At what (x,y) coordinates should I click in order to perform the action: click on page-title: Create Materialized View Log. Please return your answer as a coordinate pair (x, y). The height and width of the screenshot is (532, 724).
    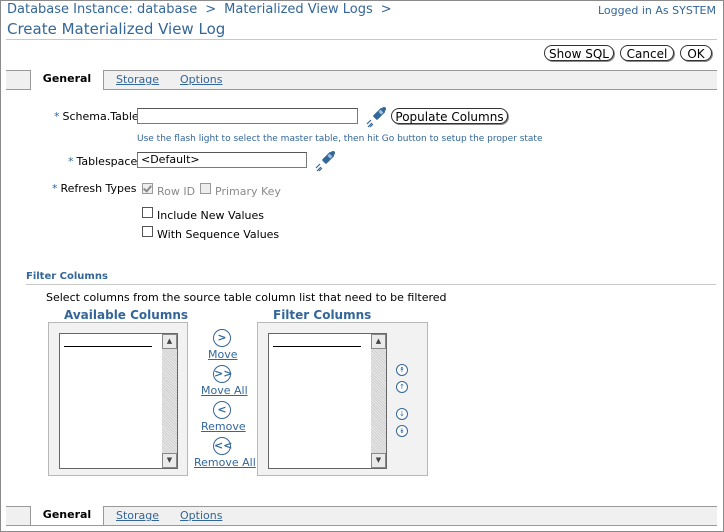
    Looking at the image, I should click on (116, 29).